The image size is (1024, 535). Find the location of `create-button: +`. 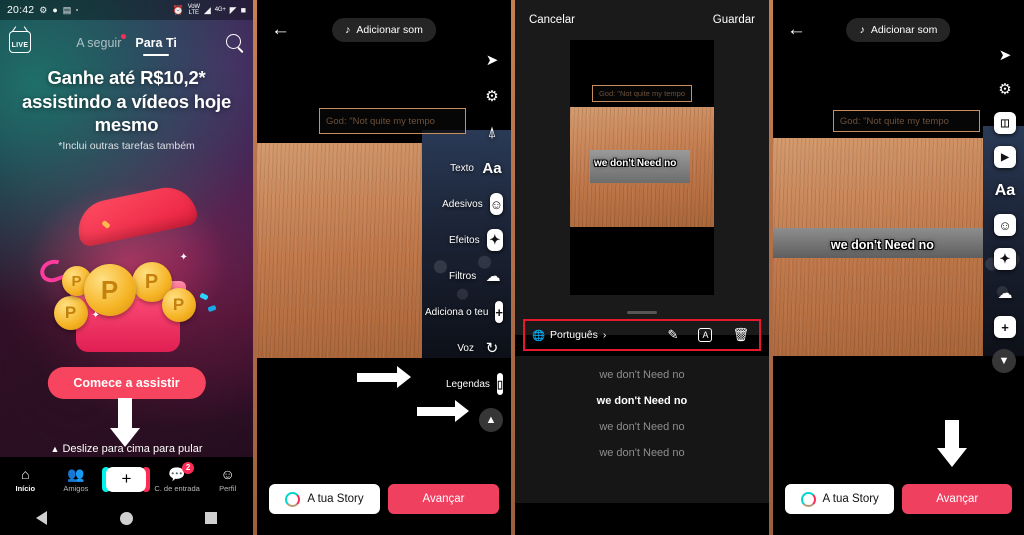

create-button: + is located at coordinates (126, 479).